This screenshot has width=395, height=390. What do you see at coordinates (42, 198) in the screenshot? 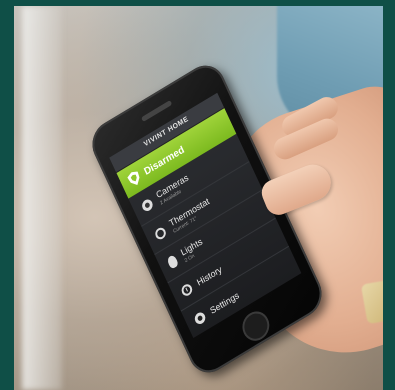
I see `background-pillar` at bounding box center [42, 198].